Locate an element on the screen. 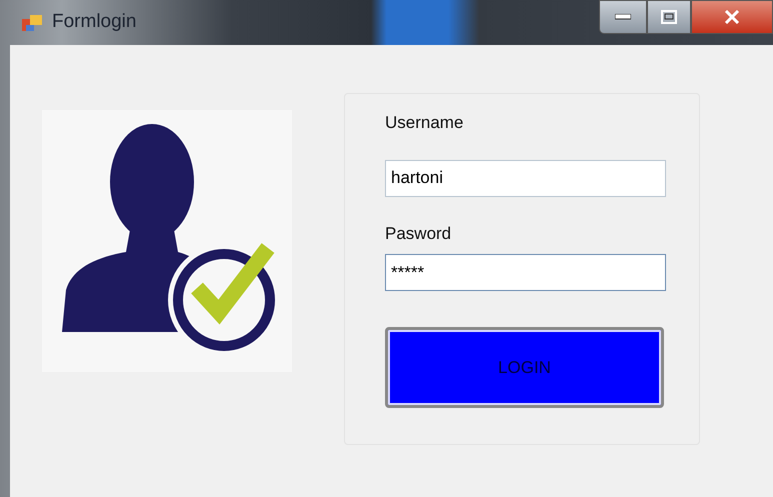  maximize-icon is located at coordinates (669, 17).